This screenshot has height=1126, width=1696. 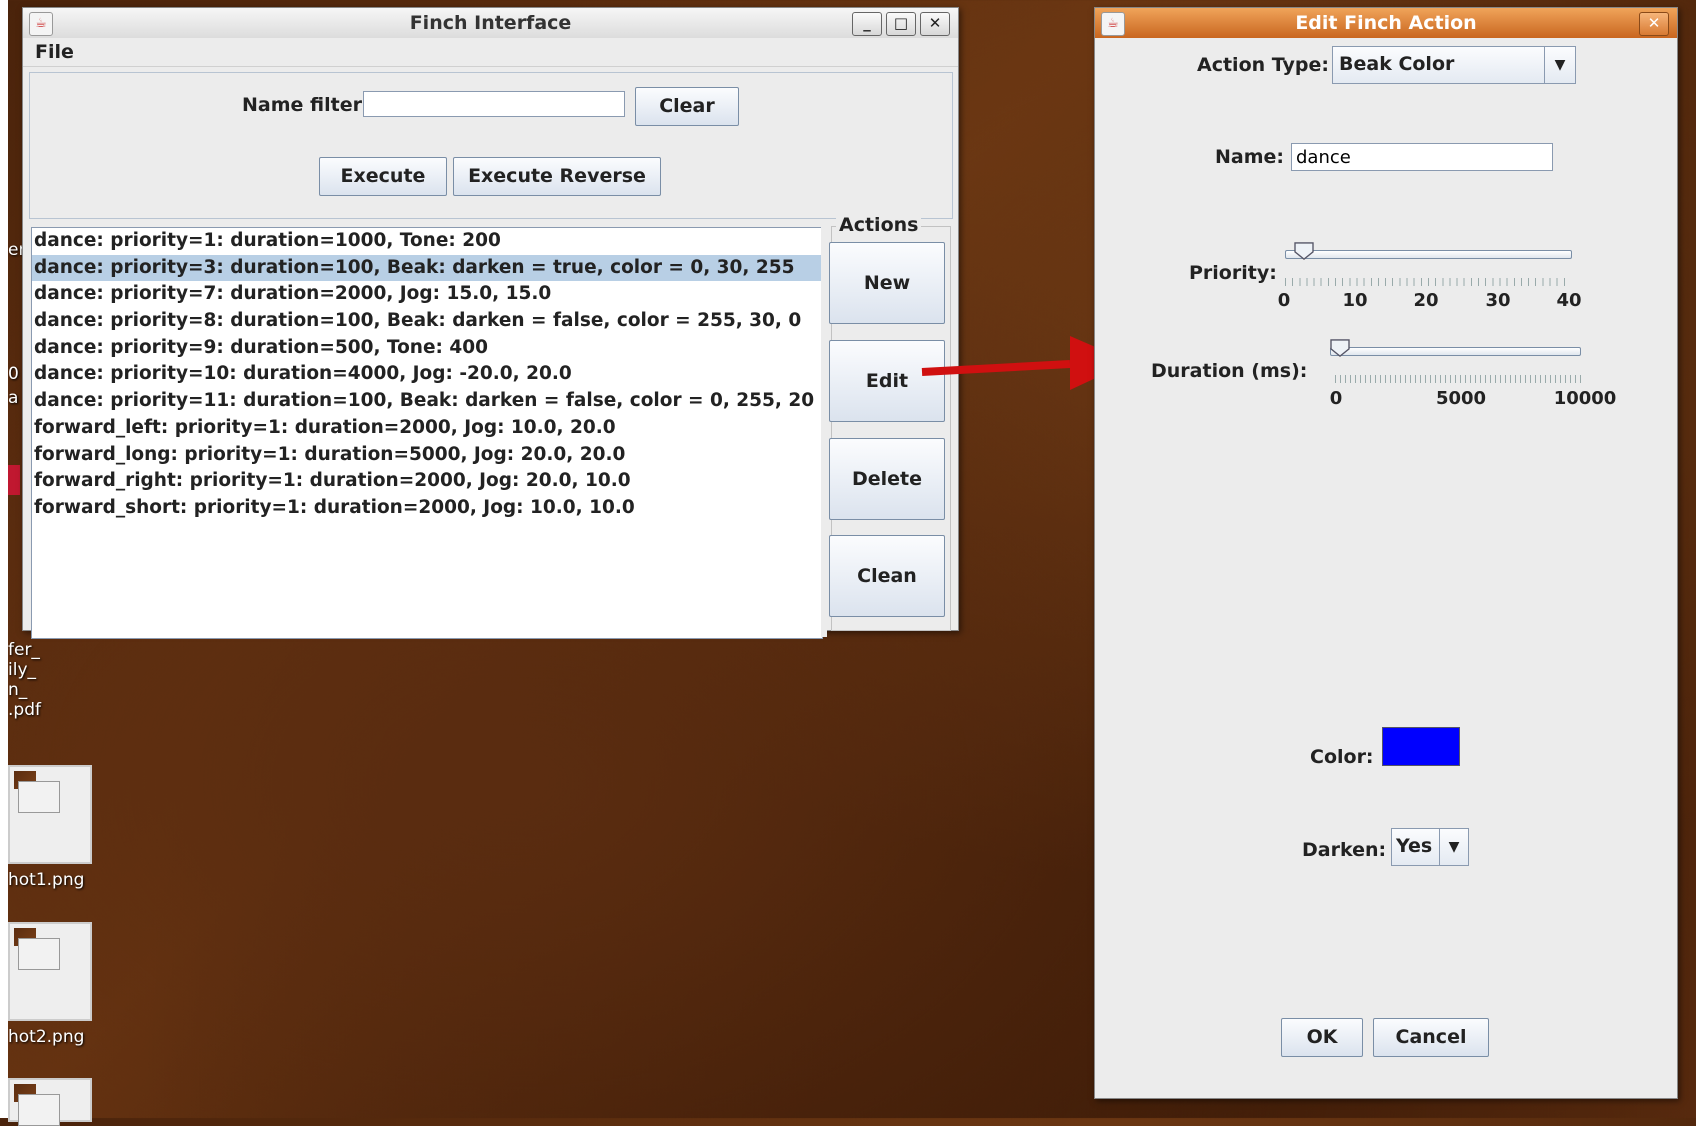 What do you see at coordinates (1455, 351) in the screenshot?
I see `duration-slider-track` at bounding box center [1455, 351].